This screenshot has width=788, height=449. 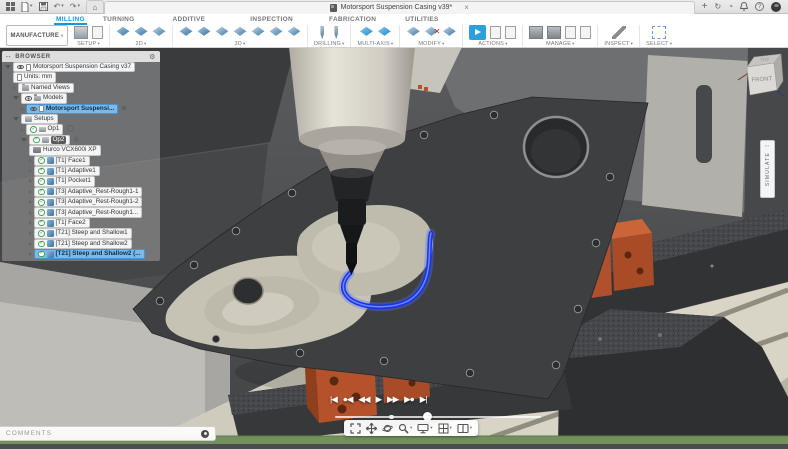 I want to click on viewports-icon: ▾, so click(x=464, y=428).